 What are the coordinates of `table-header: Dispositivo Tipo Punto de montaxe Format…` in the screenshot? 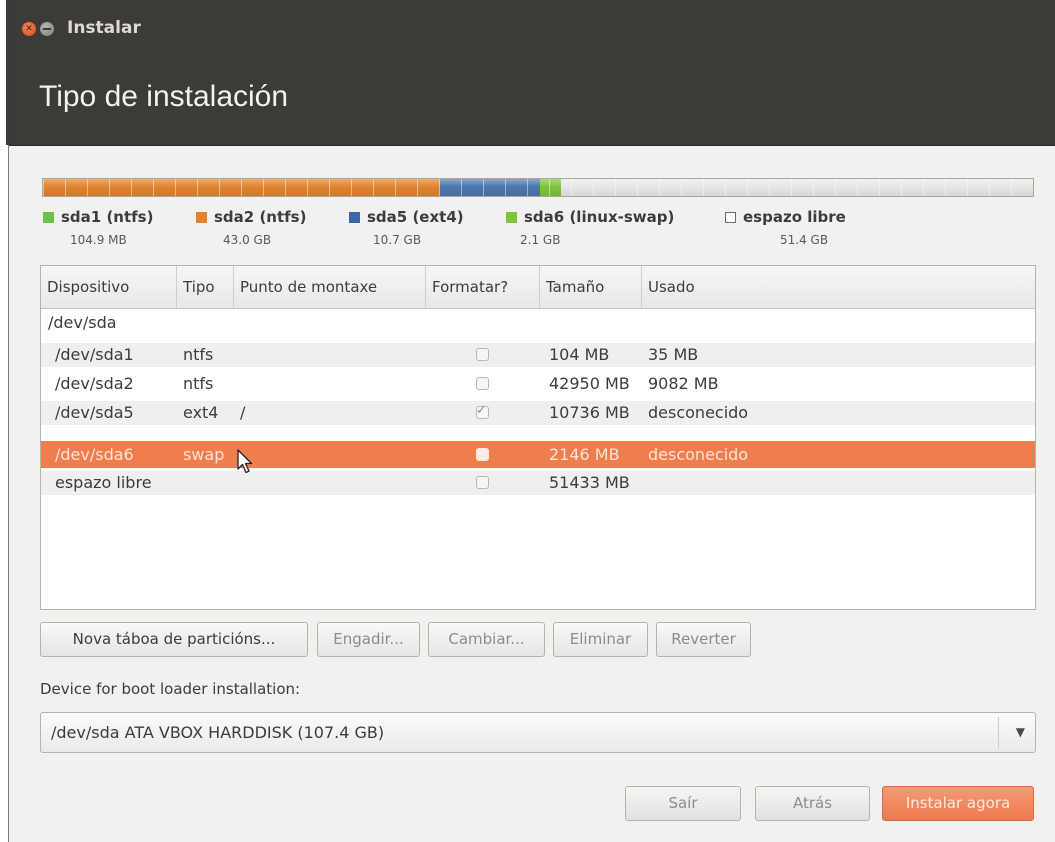 It's located at (538, 287).